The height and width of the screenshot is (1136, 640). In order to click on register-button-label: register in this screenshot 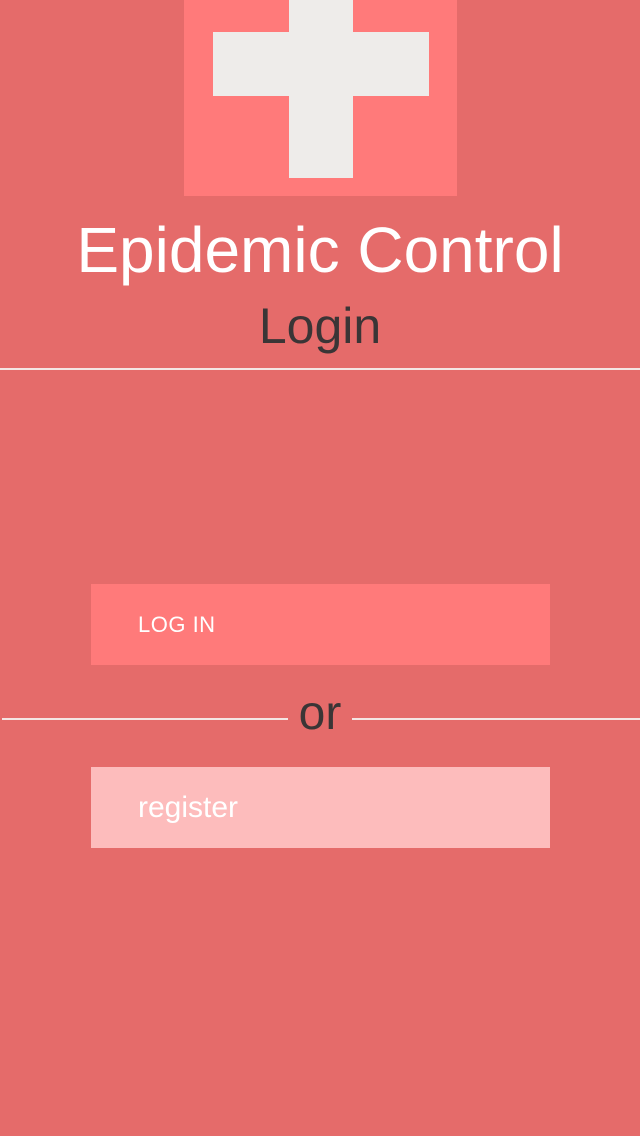, I will do `click(188, 807)`.